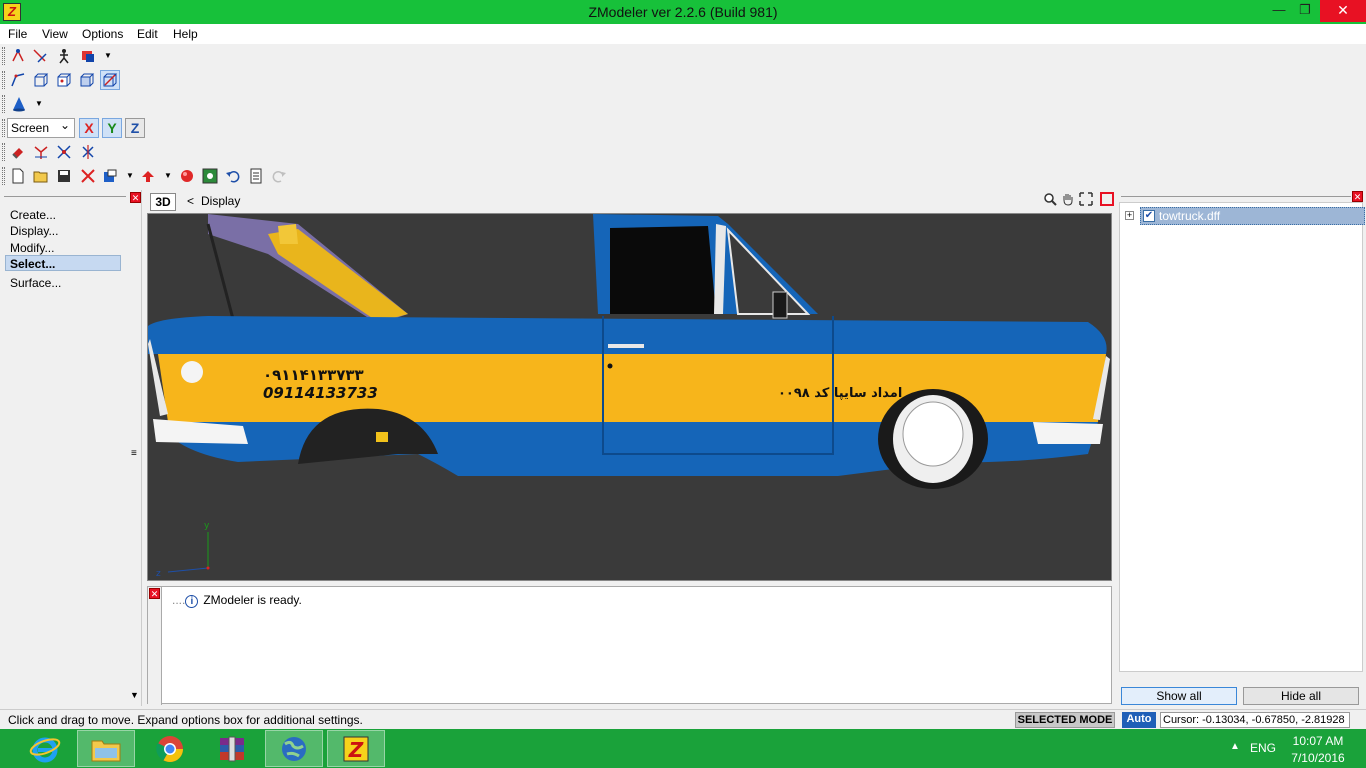 The width and height of the screenshot is (1366, 768). Describe the element at coordinates (1255, 720) in the screenshot. I see `cursor-readout: Cursor: -0.13034, -0.67850, -2.81928` at that location.